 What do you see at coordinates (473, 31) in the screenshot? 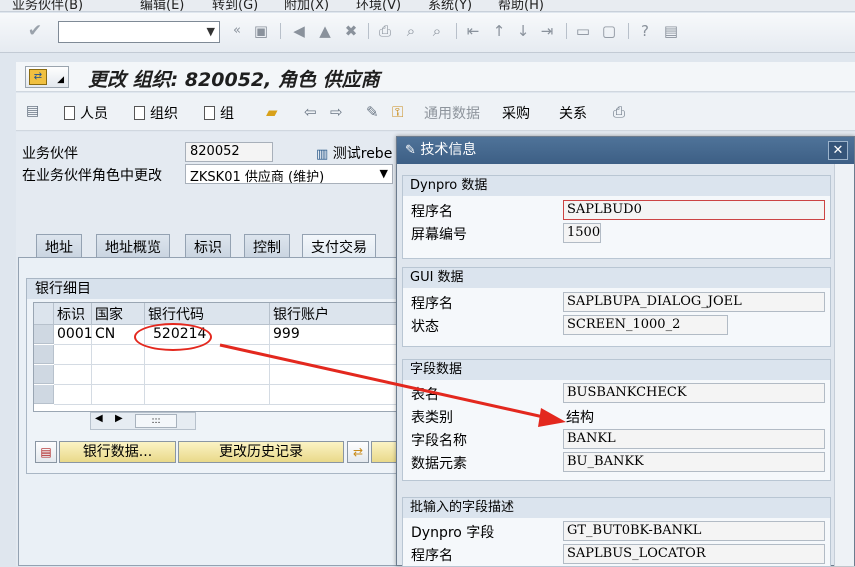
I see `first-page-icon: ⇤` at bounding box center [473, 31].